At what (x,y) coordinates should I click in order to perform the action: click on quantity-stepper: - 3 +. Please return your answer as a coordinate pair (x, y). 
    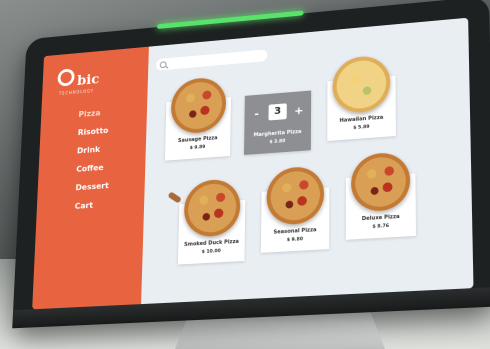
    Looking at the image, I should click on (277, 112).